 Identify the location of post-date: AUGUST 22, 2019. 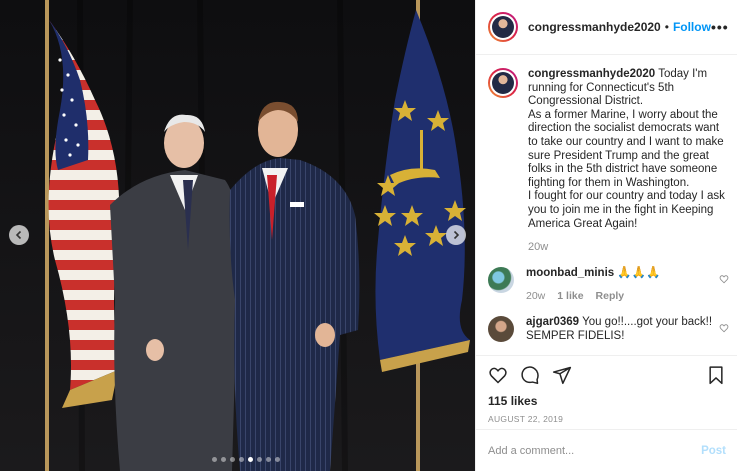
(526, 419).